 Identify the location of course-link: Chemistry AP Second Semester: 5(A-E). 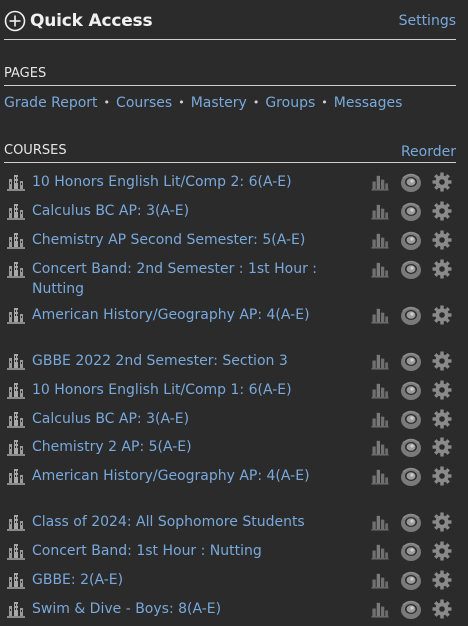
(175, 240).